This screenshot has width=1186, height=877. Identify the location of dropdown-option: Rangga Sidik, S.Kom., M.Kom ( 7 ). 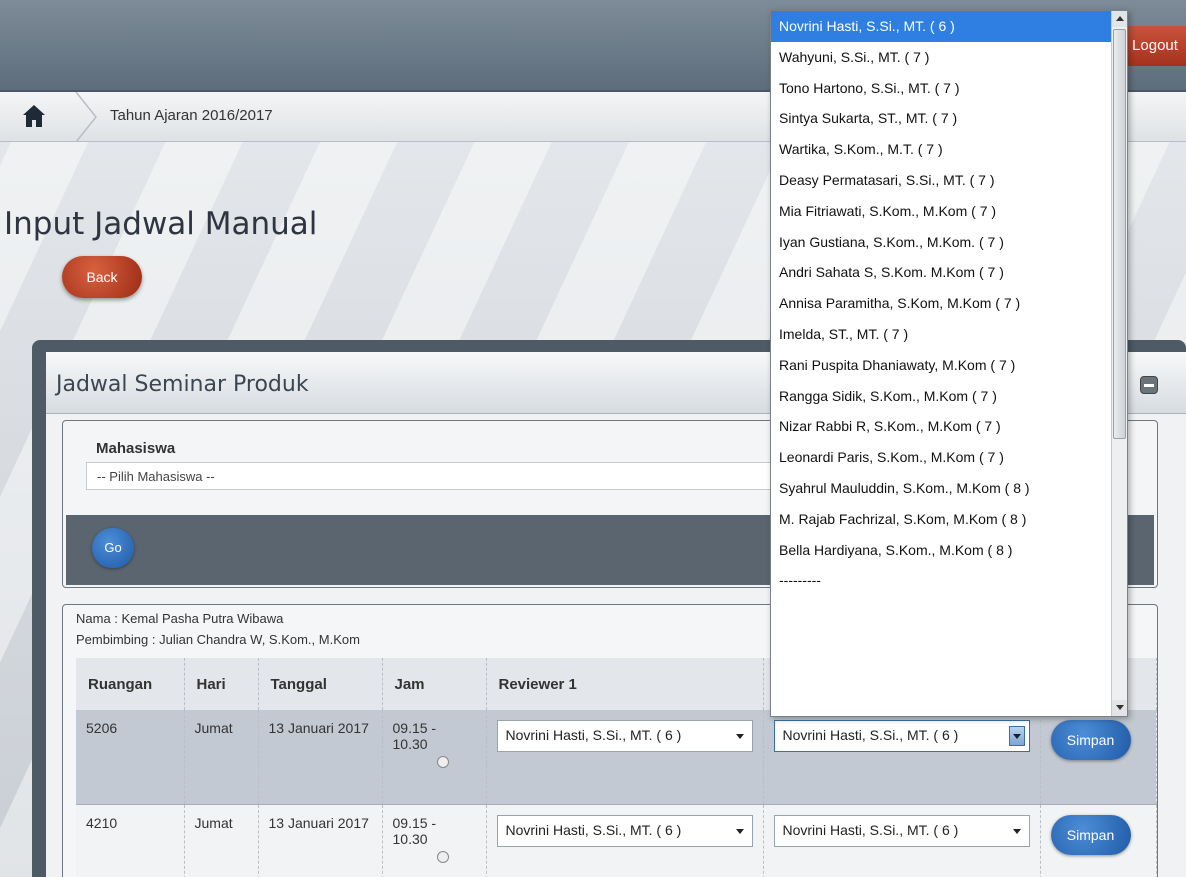
(949, 396).